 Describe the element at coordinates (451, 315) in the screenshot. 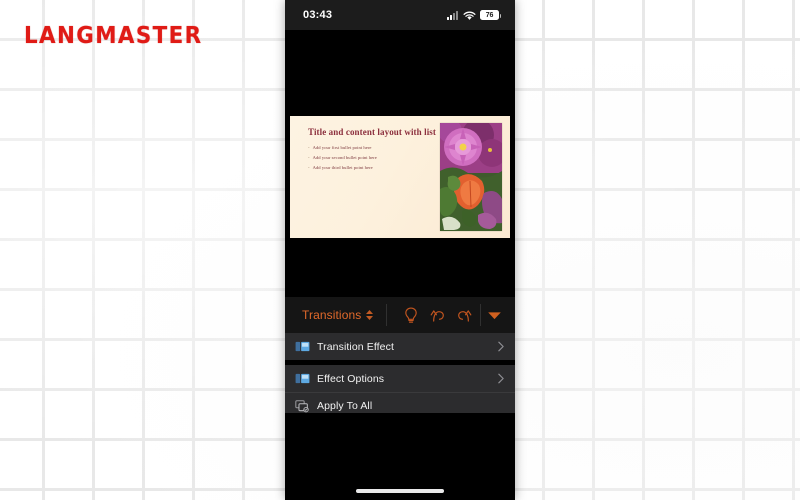

I see `toolbar-buttons` at that location.